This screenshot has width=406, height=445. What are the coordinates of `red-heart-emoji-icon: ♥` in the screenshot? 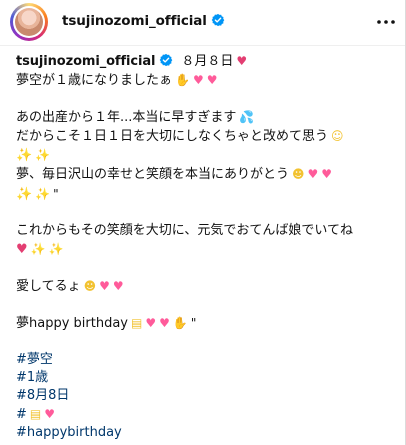 It's located at (242, 61).